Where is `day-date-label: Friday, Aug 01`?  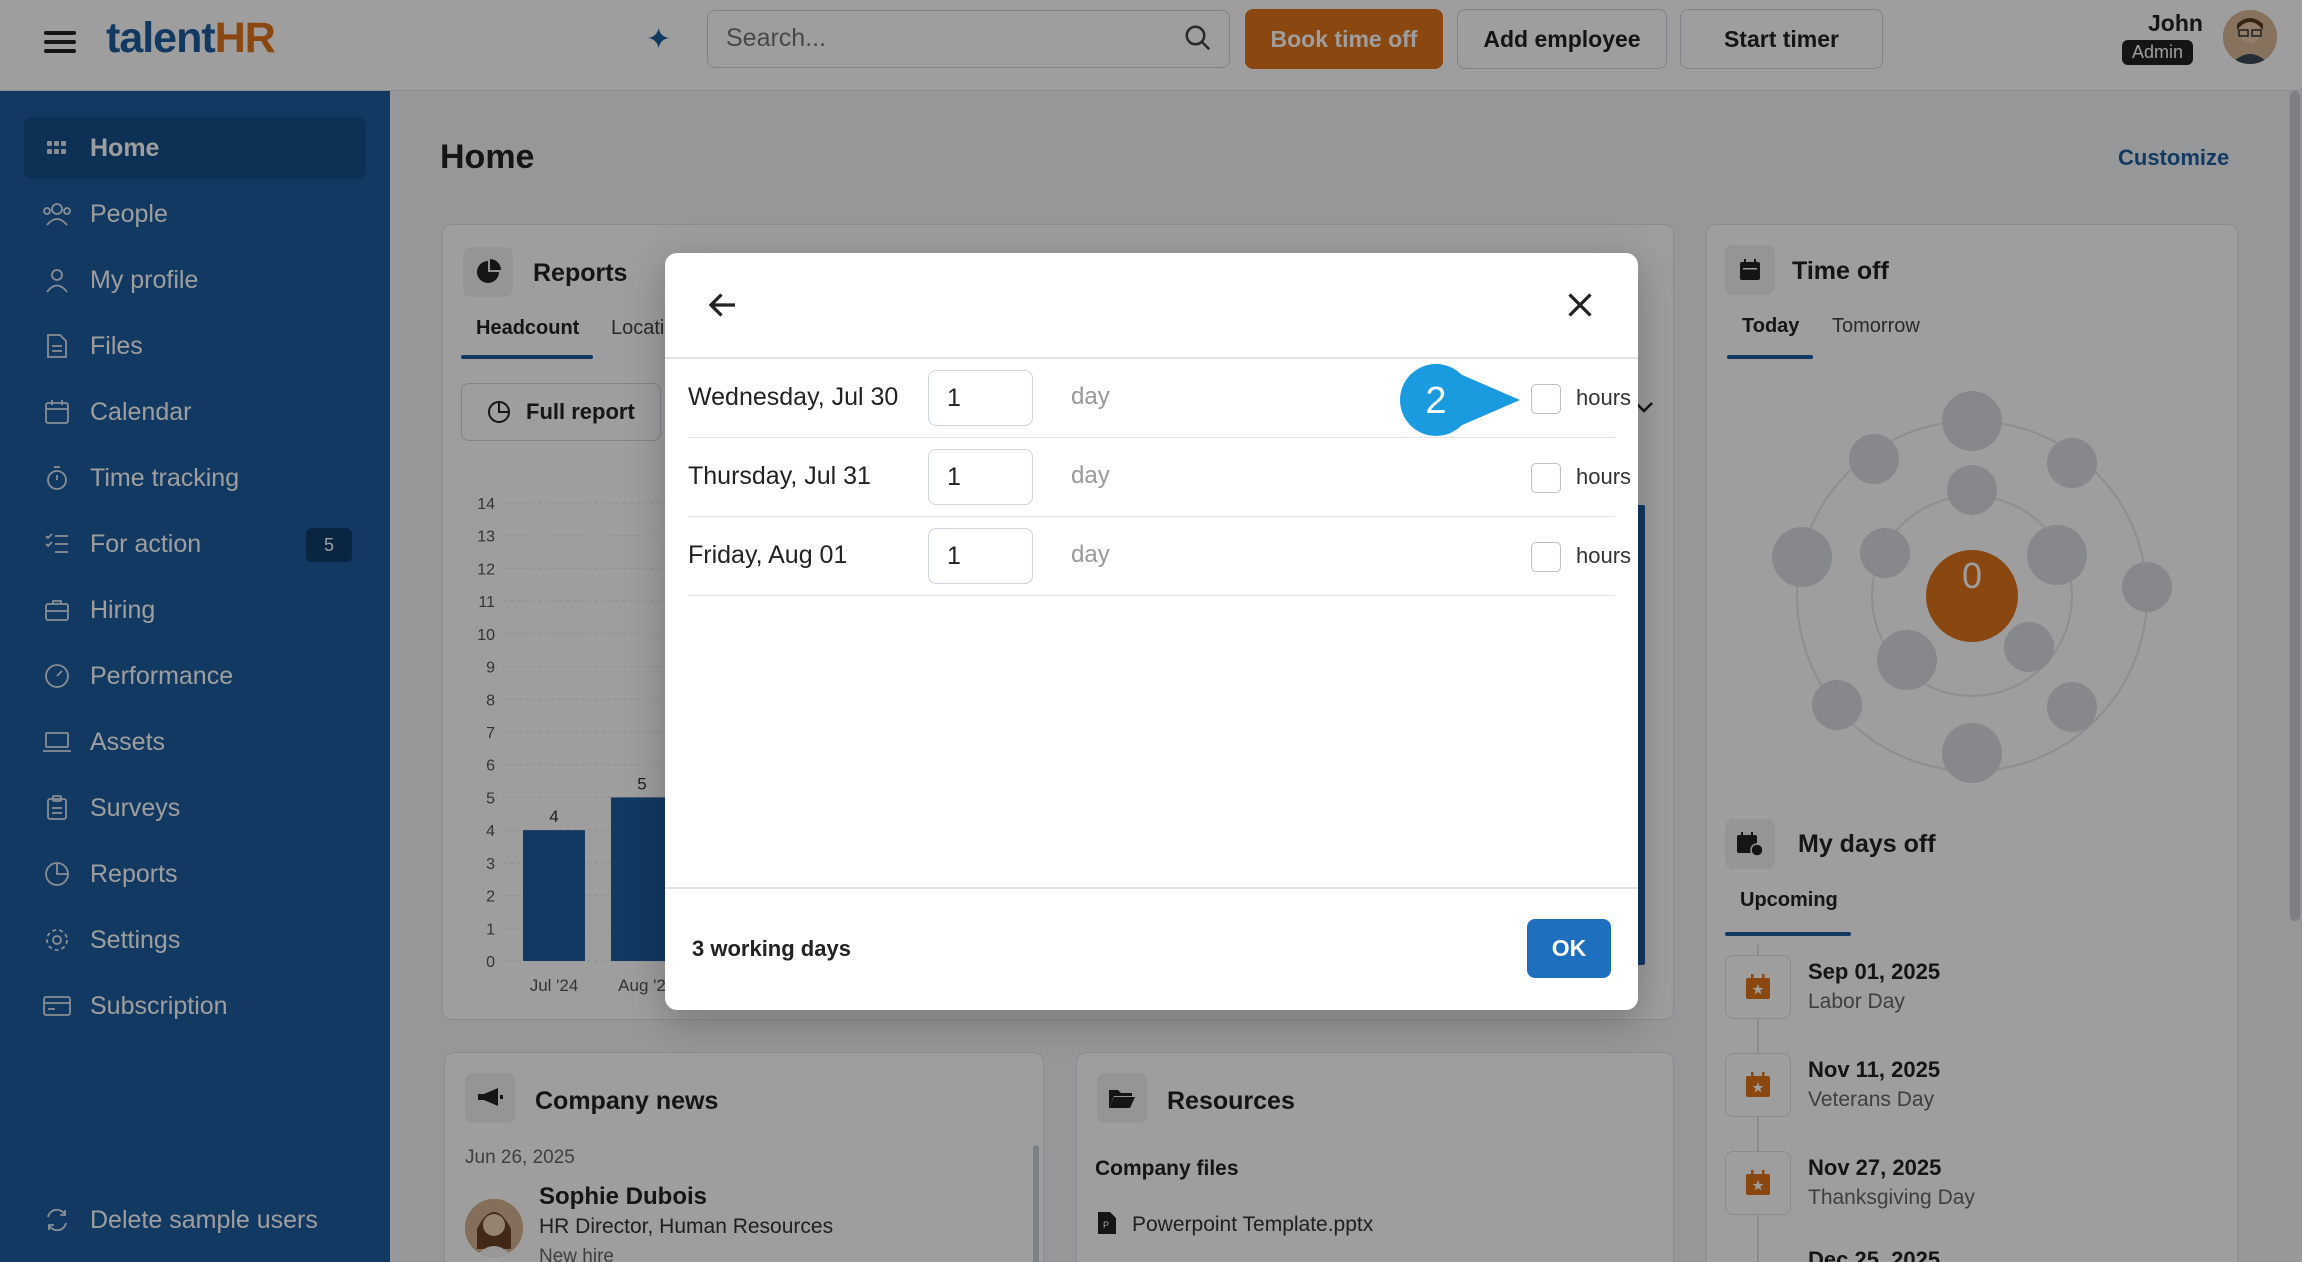 day-date-label: Friday, Aug 01 is located at coordinates (768, 555).